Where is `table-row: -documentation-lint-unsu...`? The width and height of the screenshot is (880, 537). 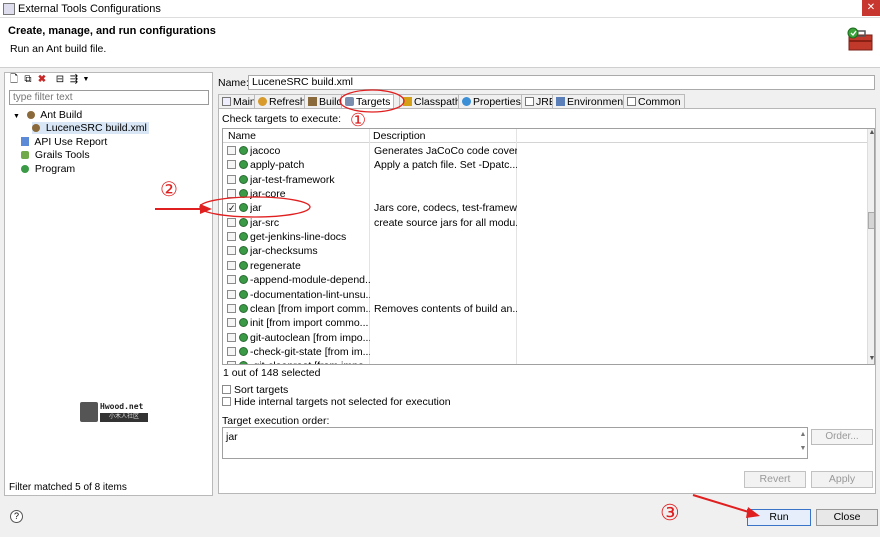 table-row: -documentation-lint-unsu... is located at coordinates (545, 295).